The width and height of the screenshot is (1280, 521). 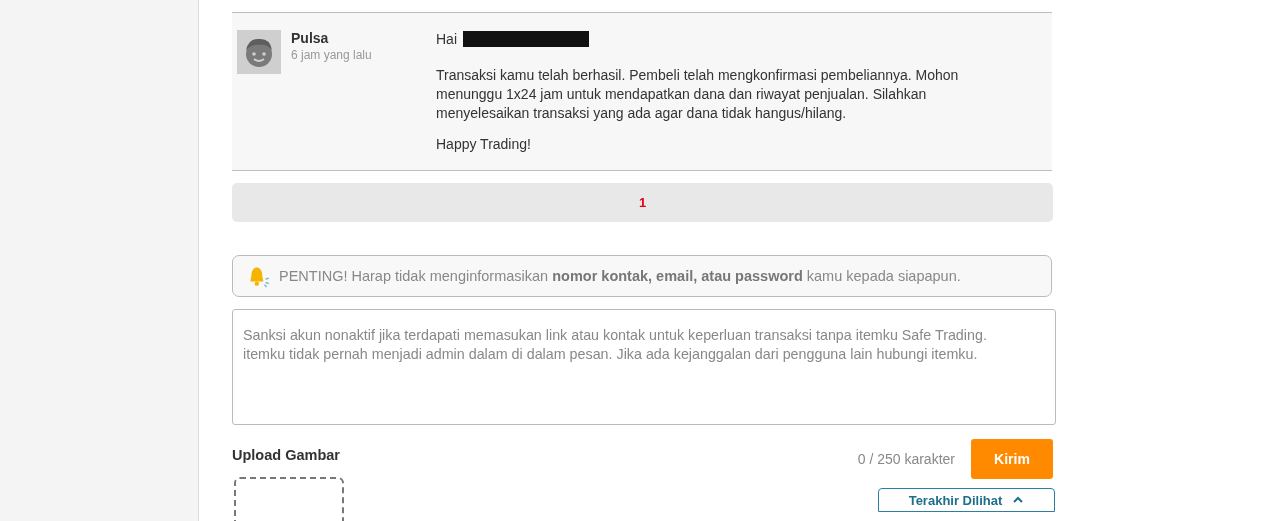 I want to click on greeting-text: Hai, so click(x=446, y=39).